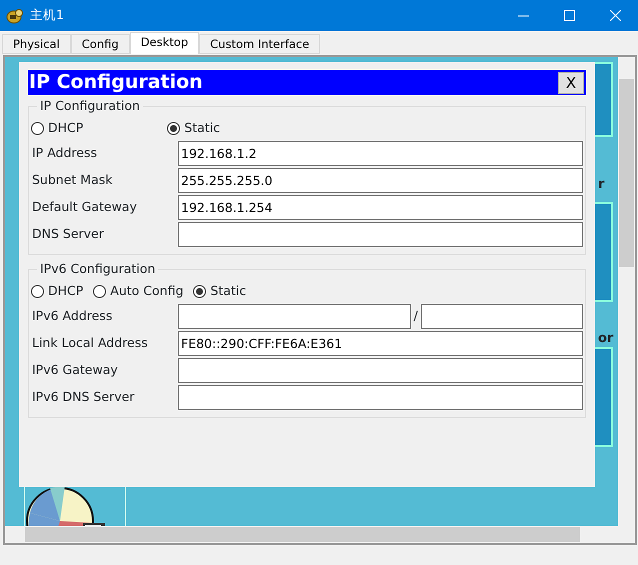 The image size is (638, 565). What do you see at coordinates (75, 370) in the screenshot?
I see `field-label: IPv6 Gateway` at bounding box center [75, 370].